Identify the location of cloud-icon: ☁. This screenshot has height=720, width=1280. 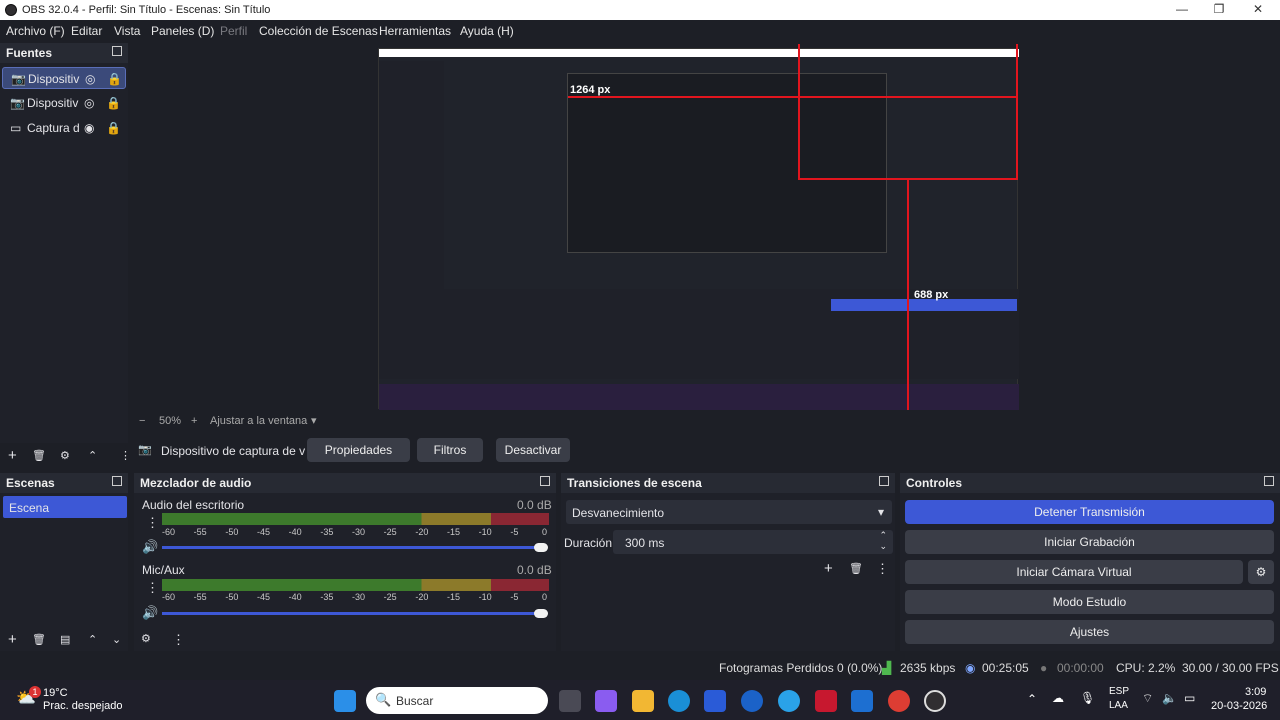
(1058, 698).